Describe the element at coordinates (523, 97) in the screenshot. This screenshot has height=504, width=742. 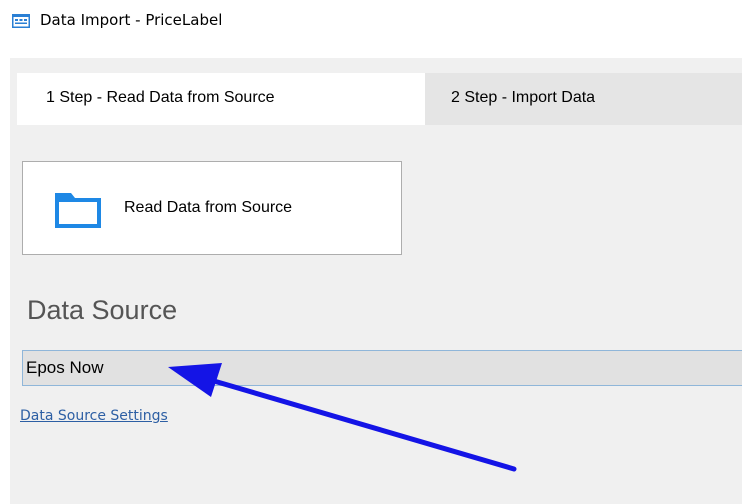
I see `tab-import-data-label: 2 Step - Import Data` at that location.